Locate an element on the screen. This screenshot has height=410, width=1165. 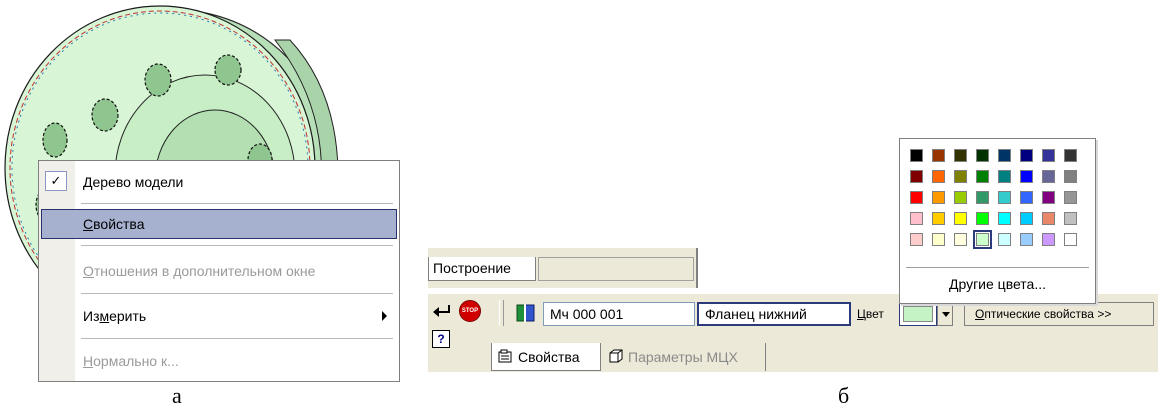
submenu-arrow-icon is located at coordinates (384, 316).